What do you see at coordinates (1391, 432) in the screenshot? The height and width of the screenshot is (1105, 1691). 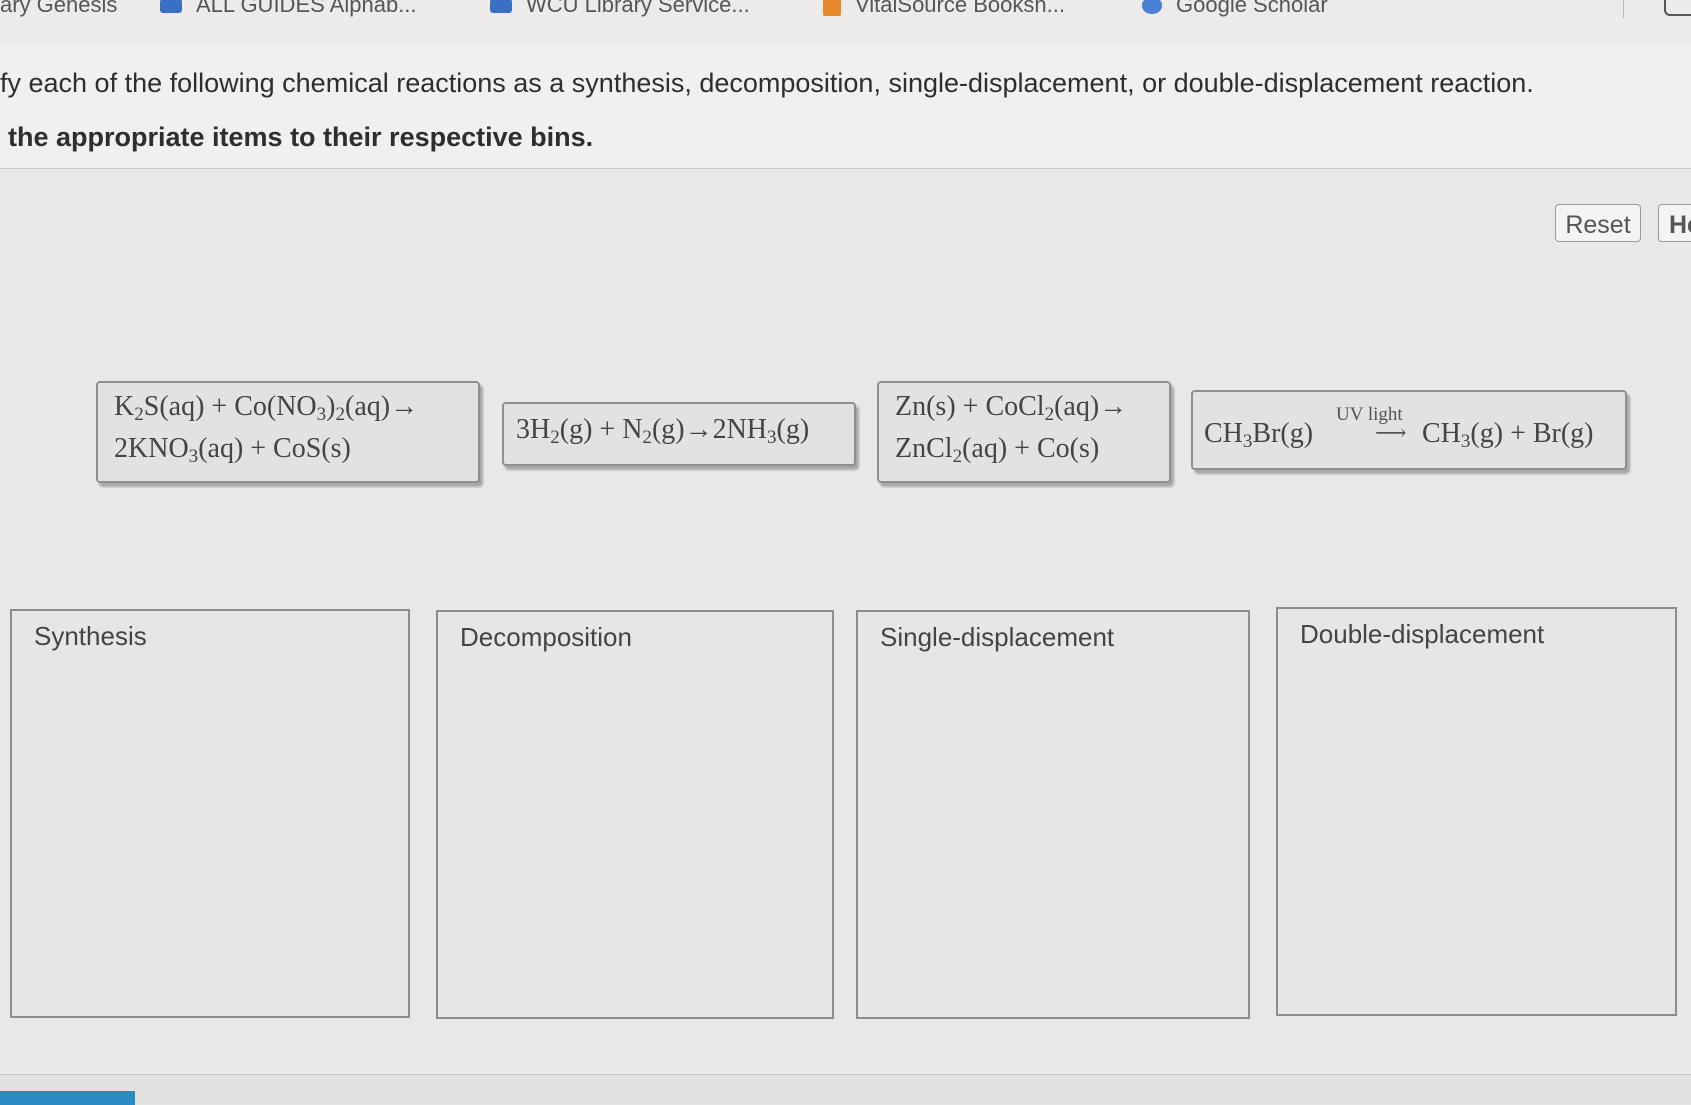 I see `arrow-icon: ⟶` at bounding box center [1391, 432].